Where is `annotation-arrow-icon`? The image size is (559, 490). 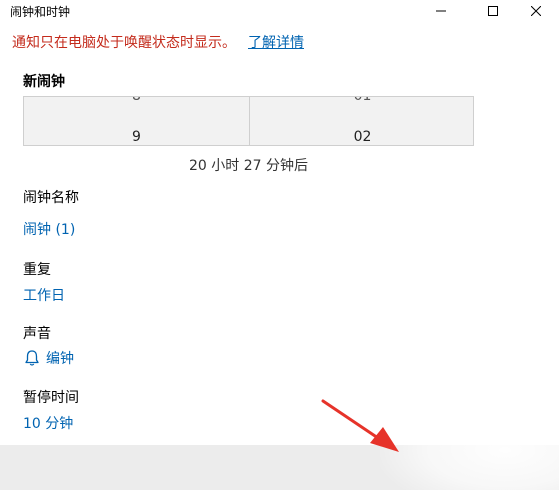
annotation-arrow-icon is located at coordinates (360, 425).